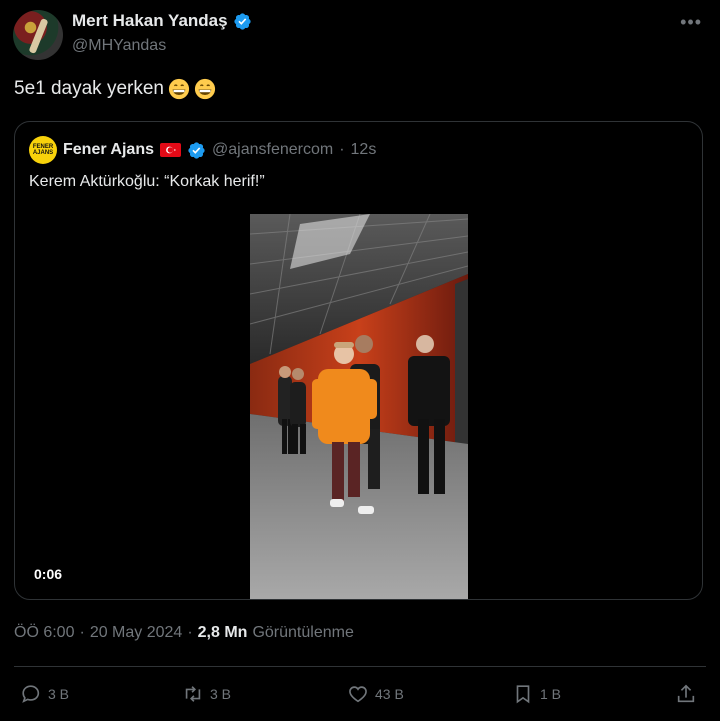 The height and width of the screenshot is (721, 720). Describe the element at coordinates (31, 694) in the screenshot. I see `reply-icon` at that location.